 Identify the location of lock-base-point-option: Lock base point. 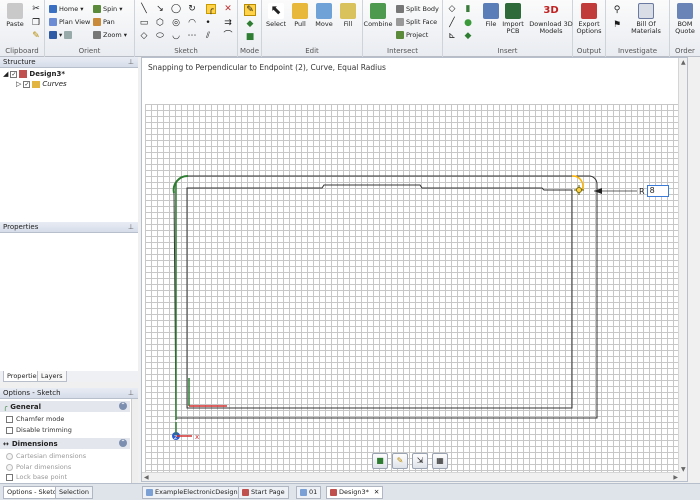
(36, 477).